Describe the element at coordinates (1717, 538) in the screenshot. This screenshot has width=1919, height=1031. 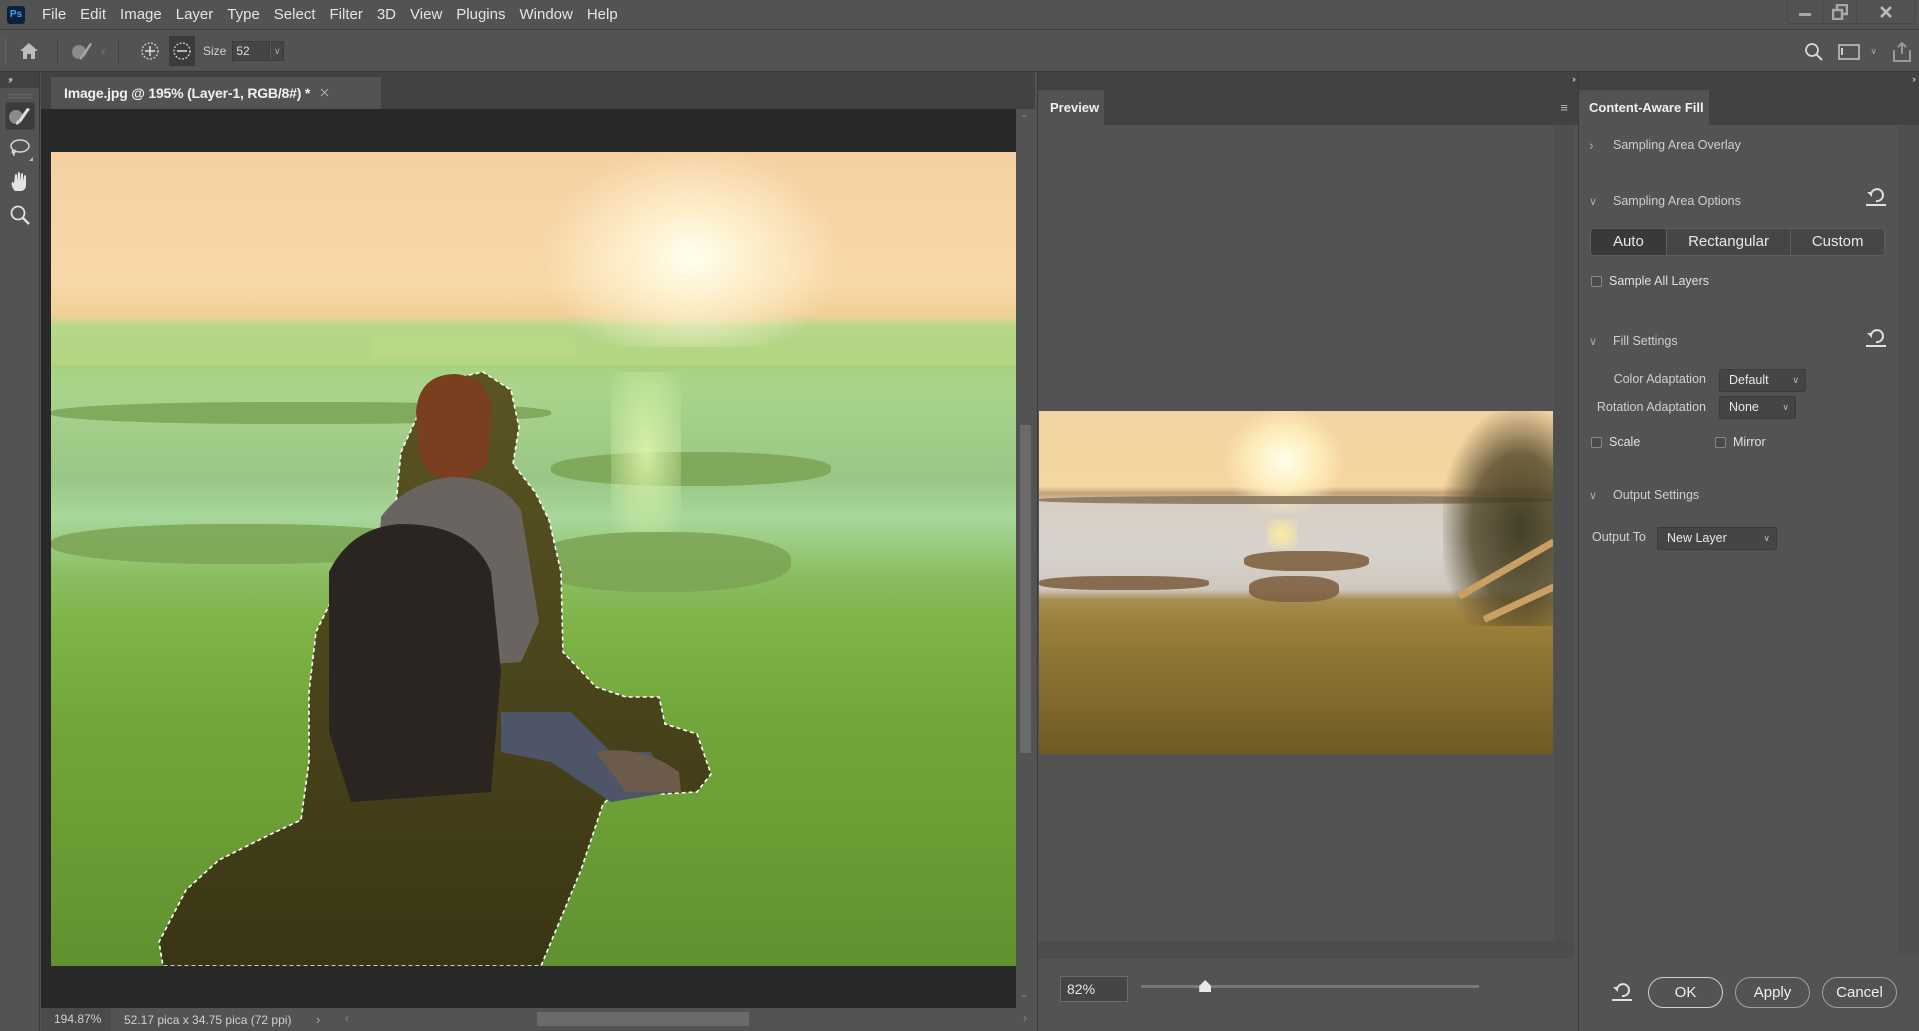
I see `output-to-dropdown: New Layer ∨` at that location.